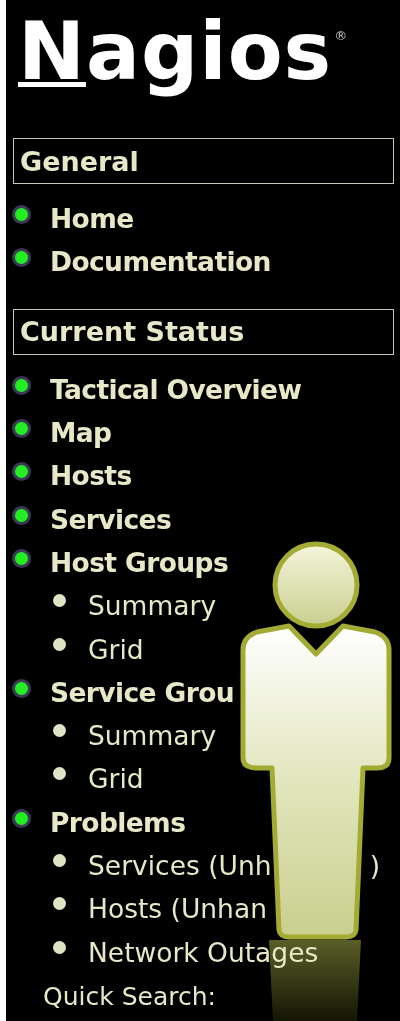  I want to click on submenu-link: Services (Unh, so click(180, 865).